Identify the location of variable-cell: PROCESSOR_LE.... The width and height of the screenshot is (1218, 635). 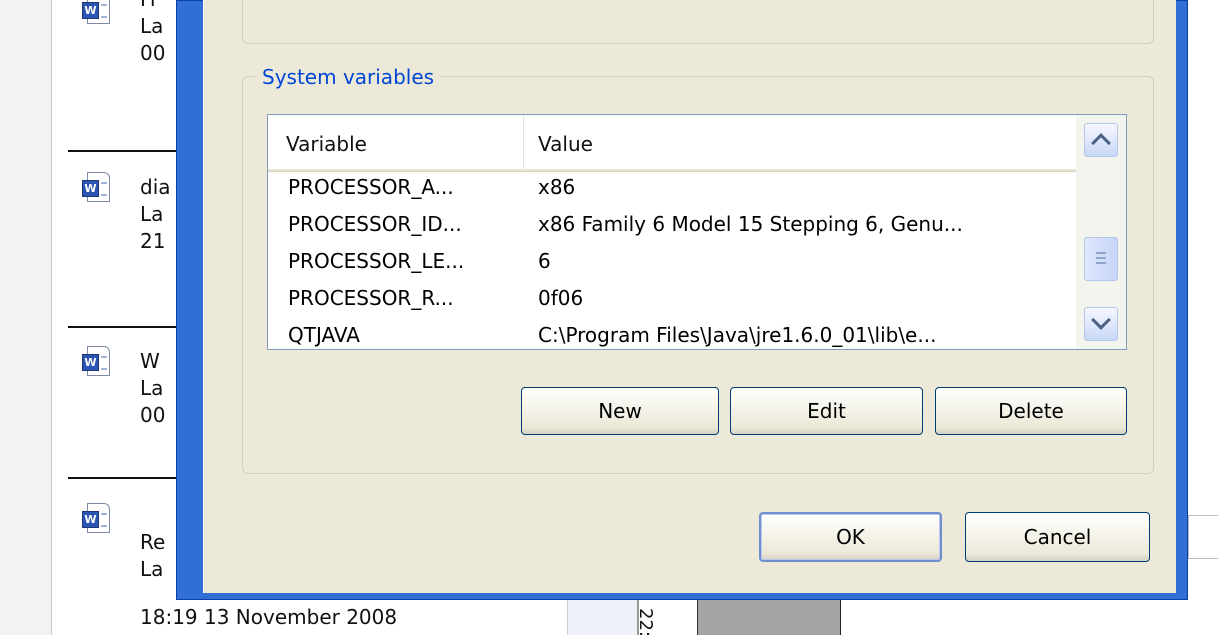
(376, 261).